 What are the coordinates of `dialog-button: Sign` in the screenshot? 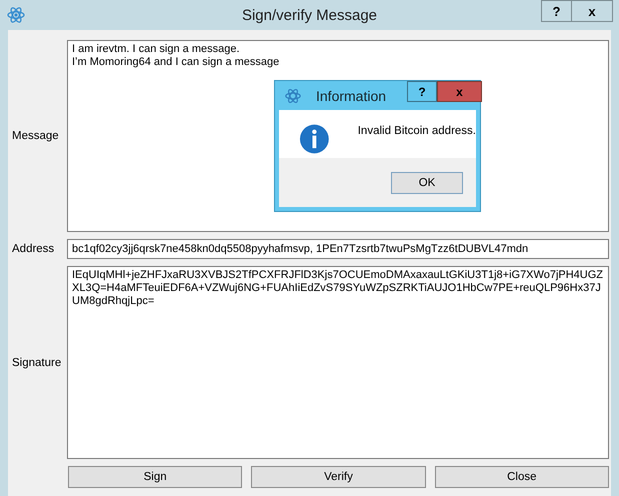 It's located at (155, 477).